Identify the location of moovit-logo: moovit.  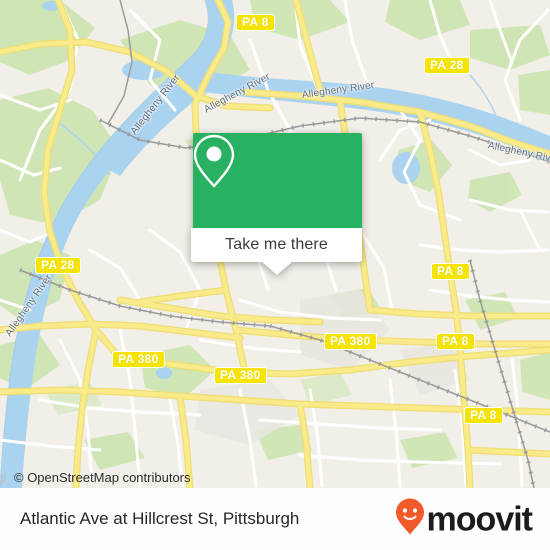
(464, 519).